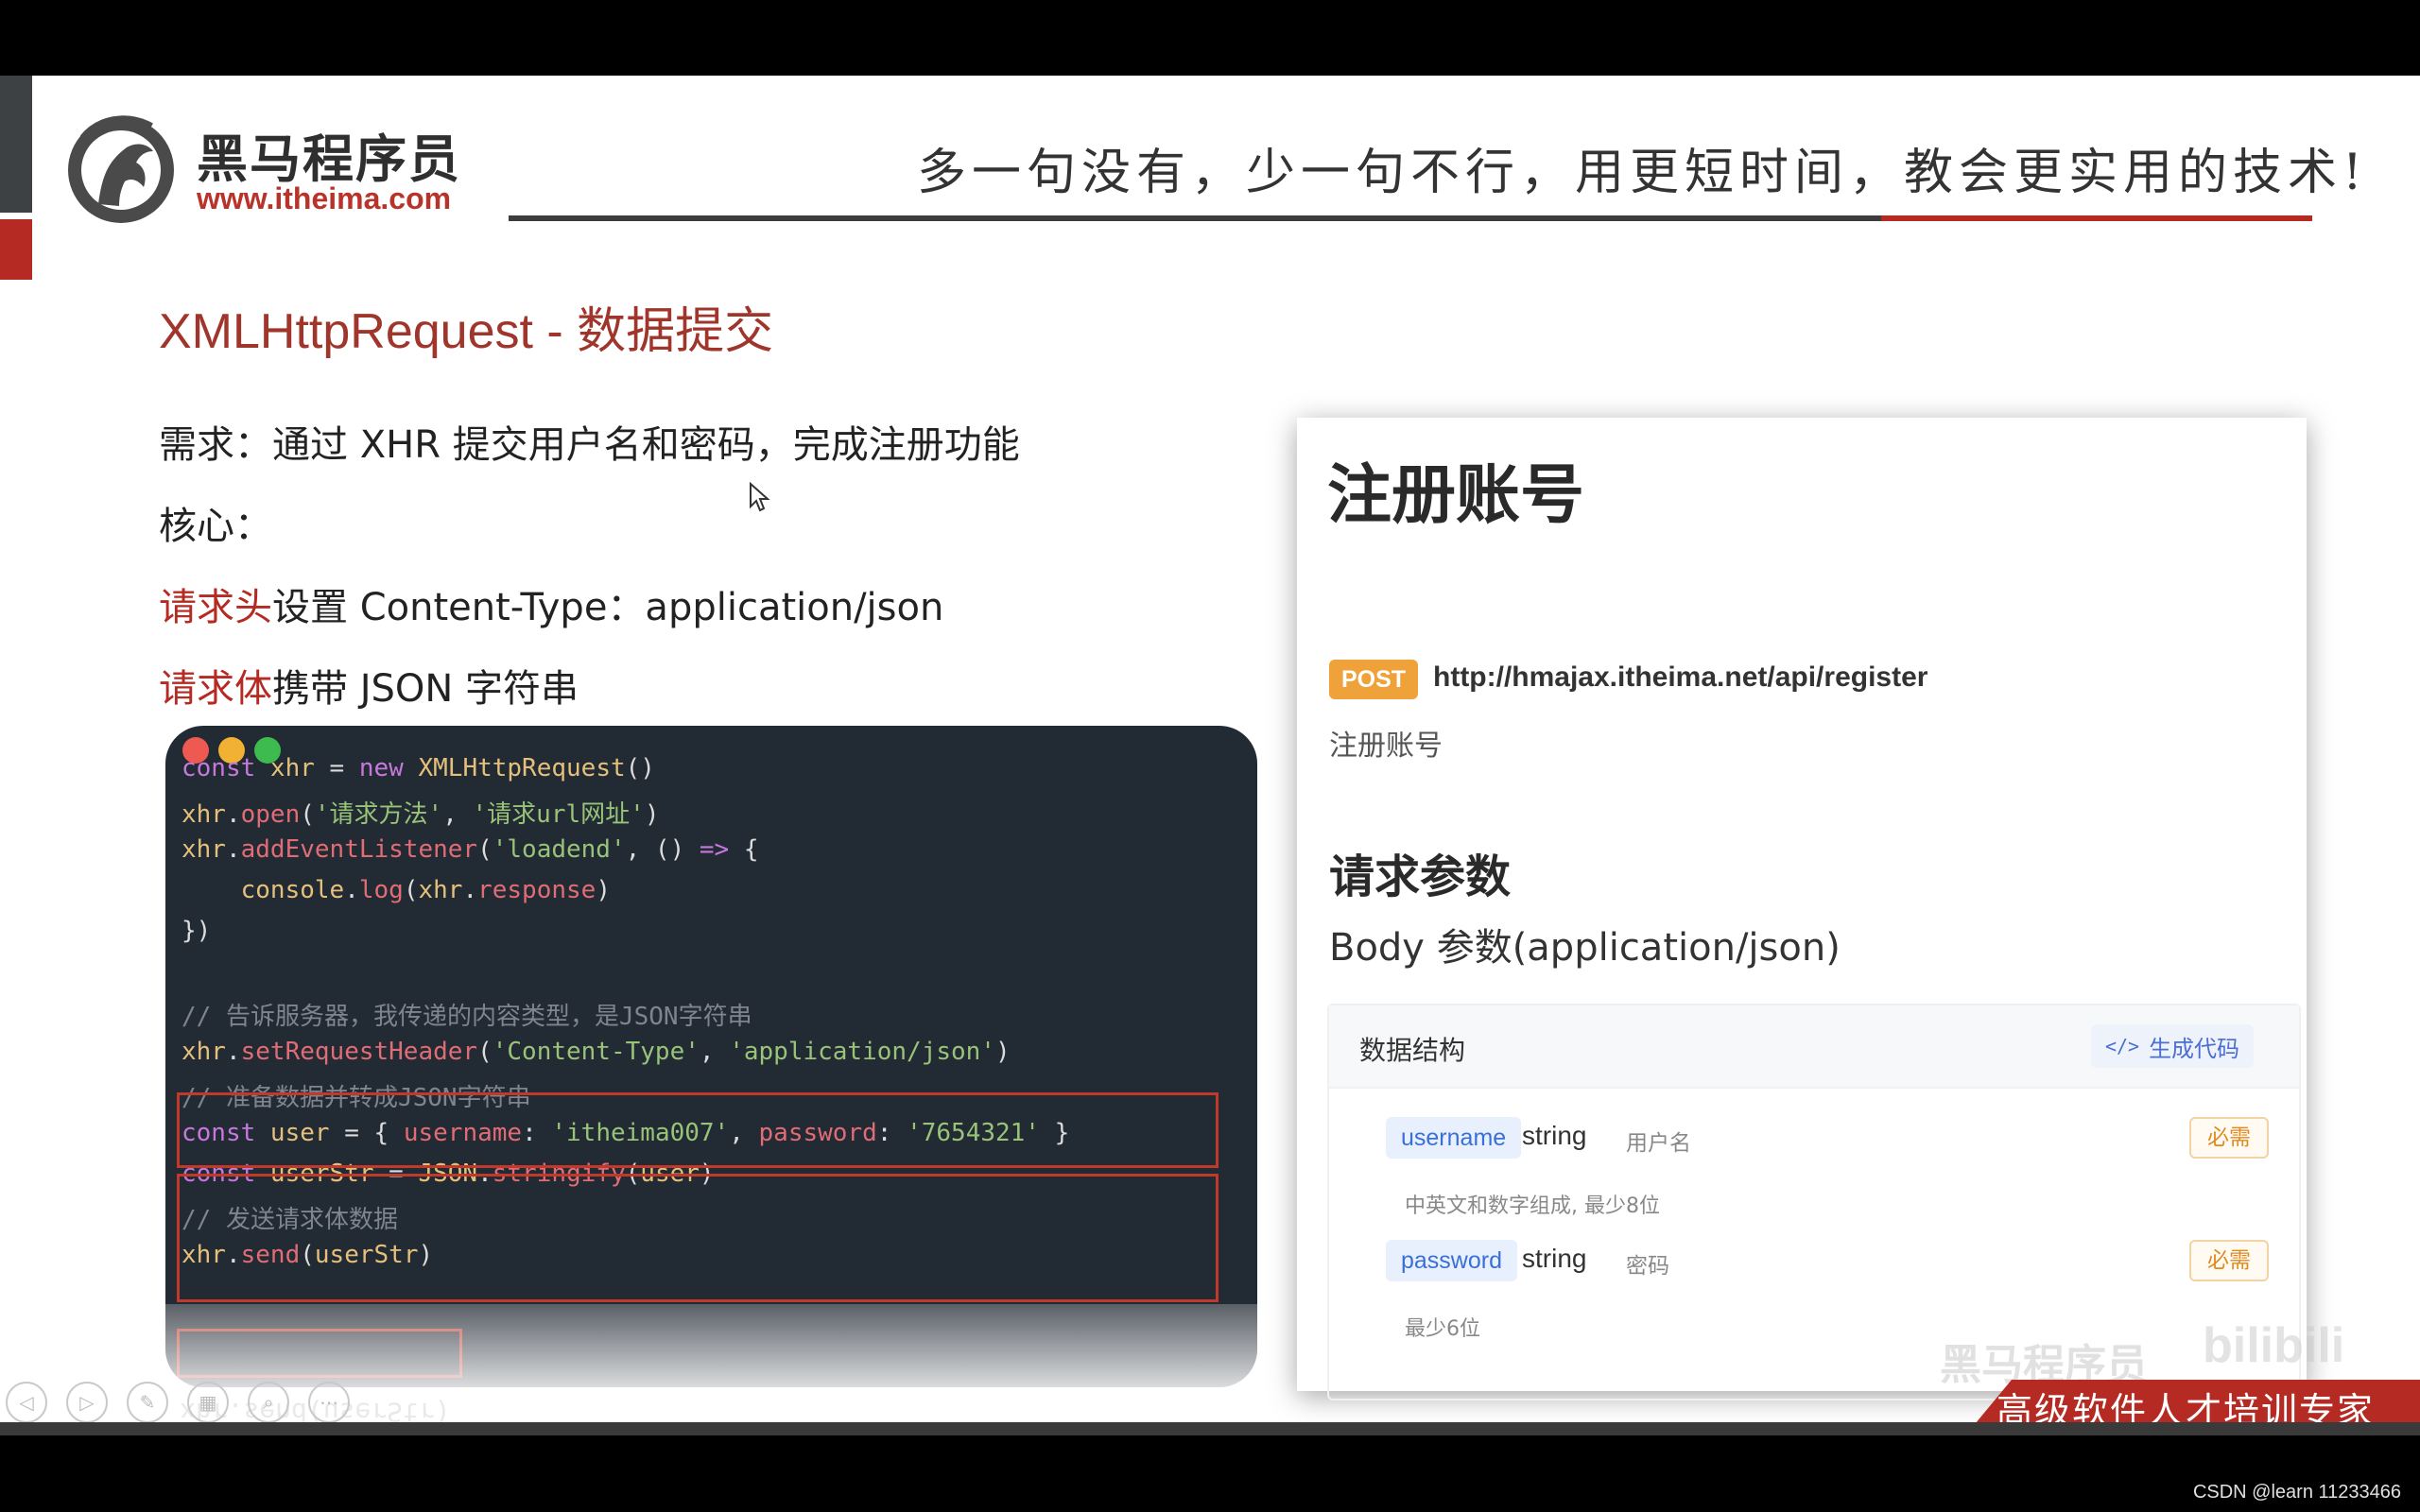 This screenshot has height=1512, width=2420. I want to click on code-comment-1: // 告诉服务器，我传递的内容类型，是JSON字符串, so click(467, 1017).